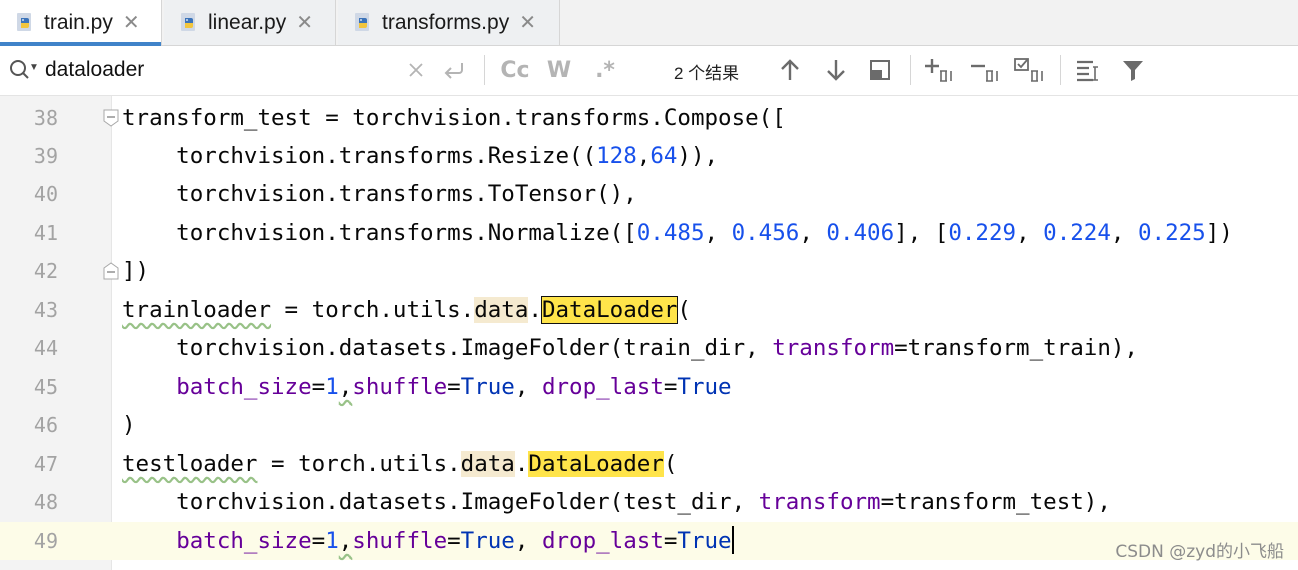  I want to click on editor-tab-bar: train.py ✕ linear.py ✕ transforms.py ✕, so click(649, 23).